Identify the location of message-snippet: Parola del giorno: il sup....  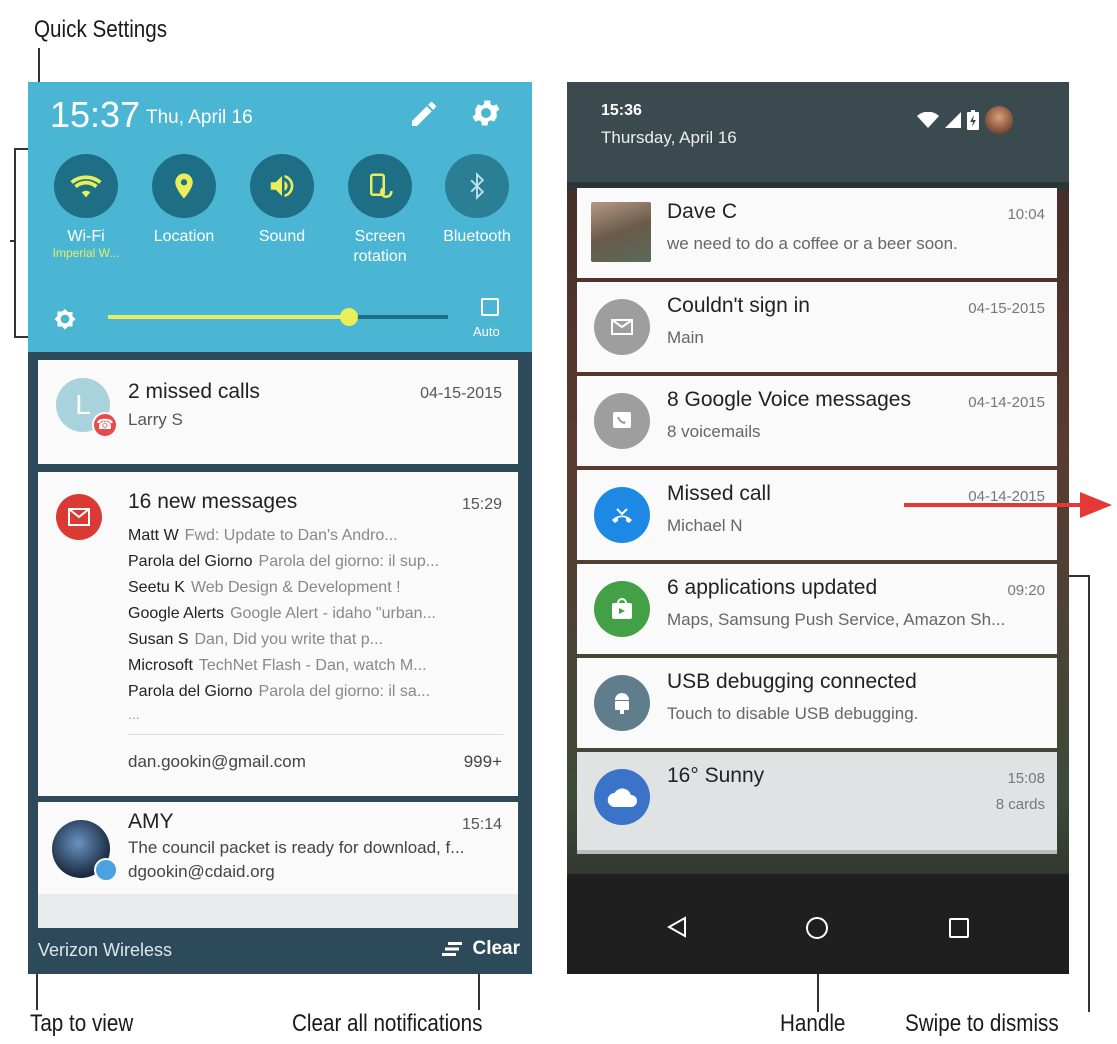
(349, 561).